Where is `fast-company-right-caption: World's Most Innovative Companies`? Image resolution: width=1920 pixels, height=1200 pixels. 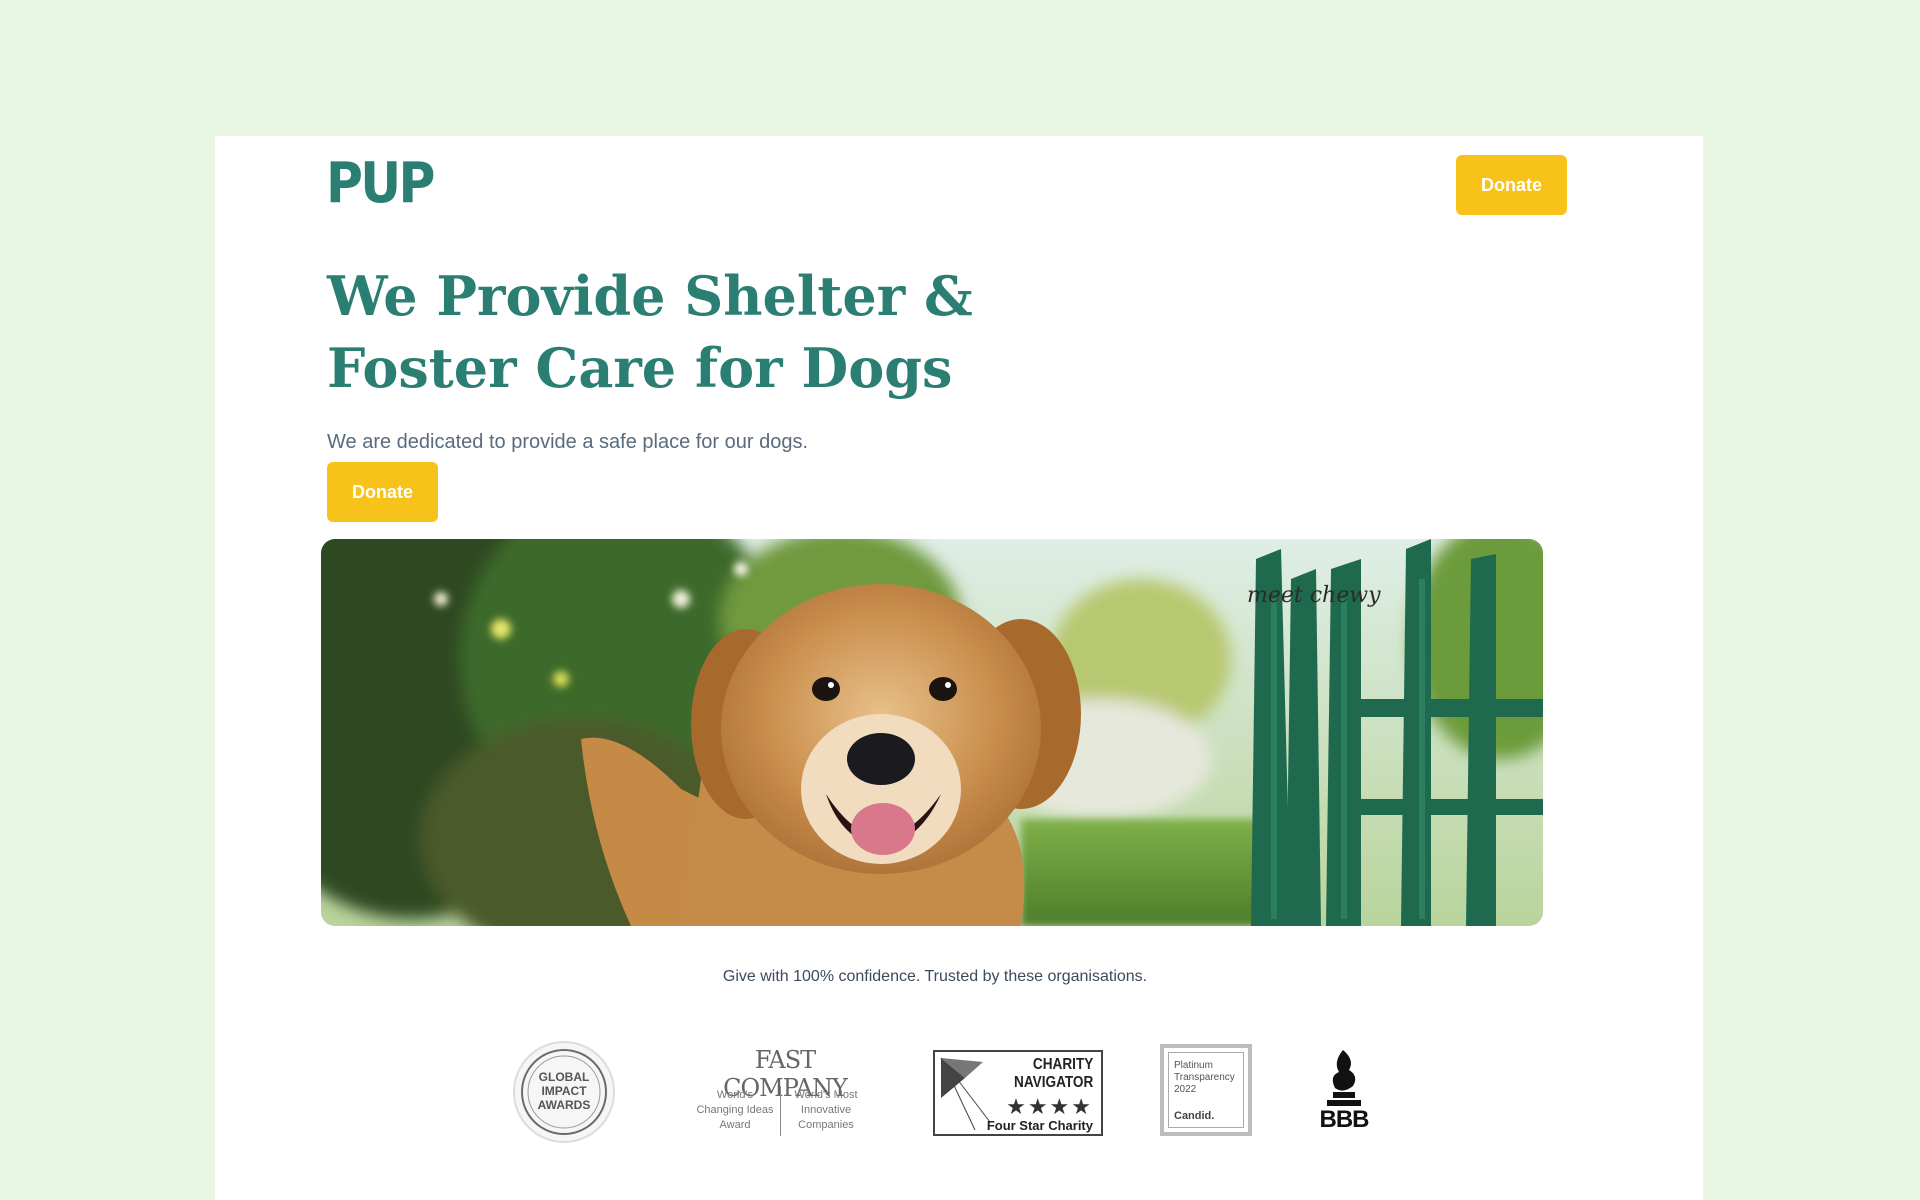 fast-company-right-caption: World's Most Innovative Companies is located at coordinates (826, 1110).